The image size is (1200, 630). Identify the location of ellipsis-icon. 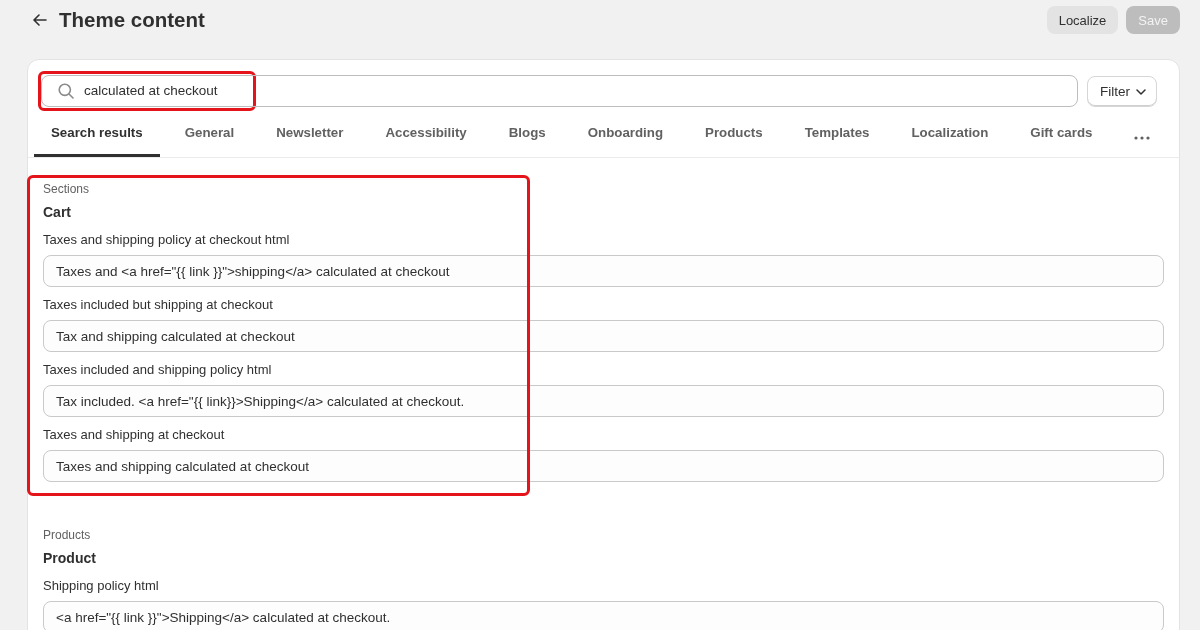
(1142, 138).